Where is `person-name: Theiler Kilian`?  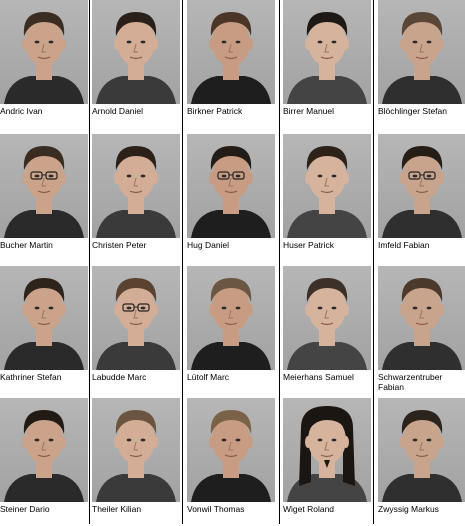 person-name: Theiler Kilian is located at coordinates (117, 509).